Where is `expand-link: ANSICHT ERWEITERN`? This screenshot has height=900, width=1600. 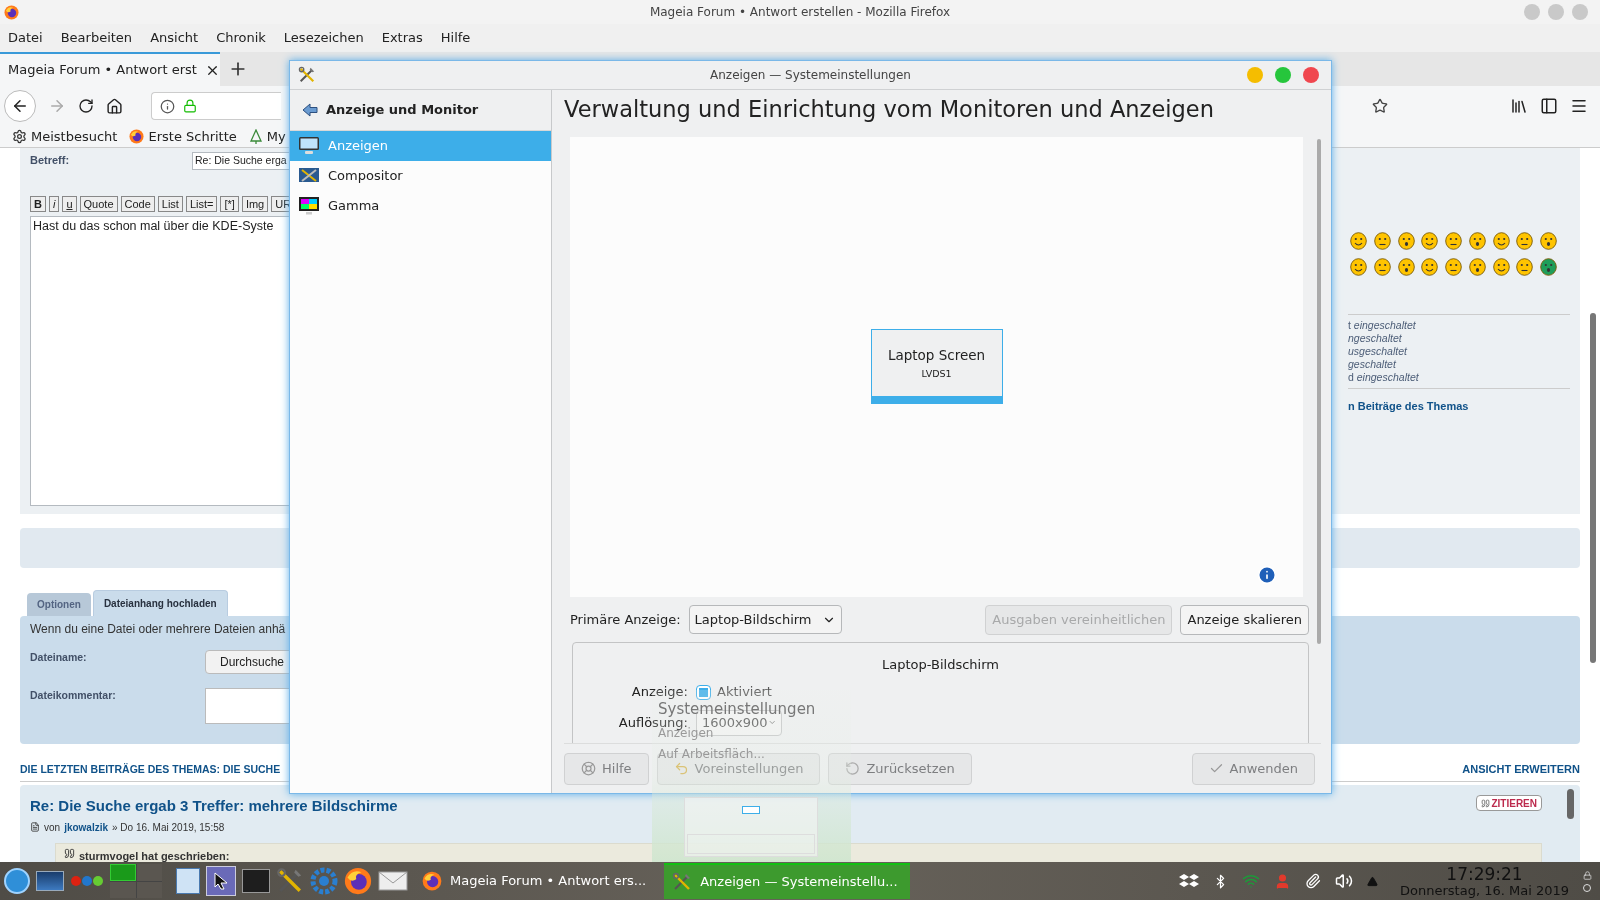 expand-link: ANSICHT ERWEITERN is located at coordinates (1521, 769).